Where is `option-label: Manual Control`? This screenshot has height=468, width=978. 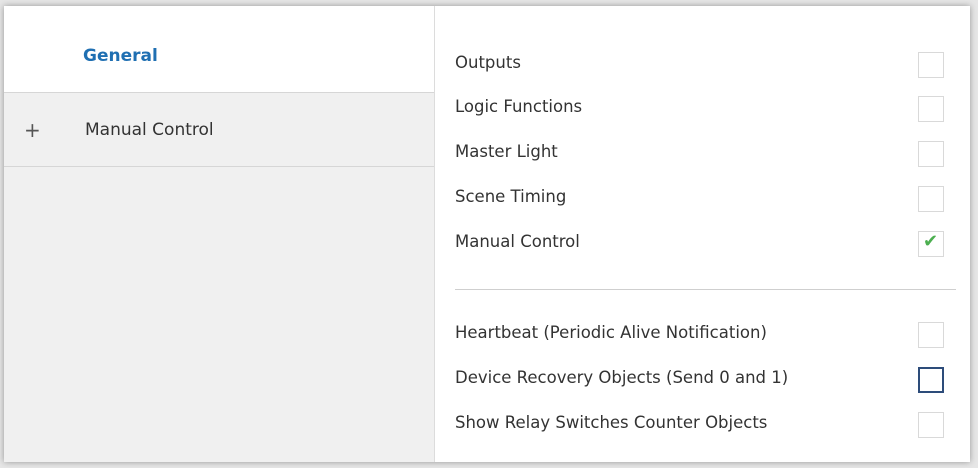 option-label: Manual Control is located at coordinates (517, 241).